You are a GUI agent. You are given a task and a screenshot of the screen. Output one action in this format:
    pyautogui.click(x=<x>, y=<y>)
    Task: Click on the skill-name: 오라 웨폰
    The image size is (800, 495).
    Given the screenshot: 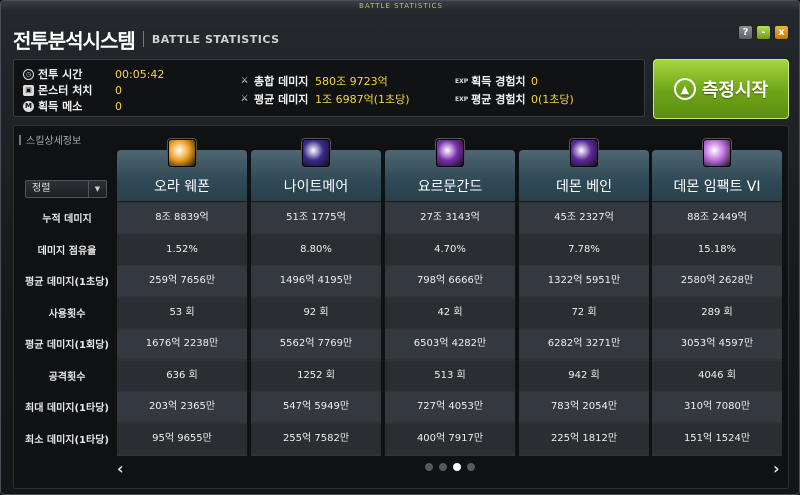 What is the action you would take?
    pyautogui.click(x=182, y=187)
    